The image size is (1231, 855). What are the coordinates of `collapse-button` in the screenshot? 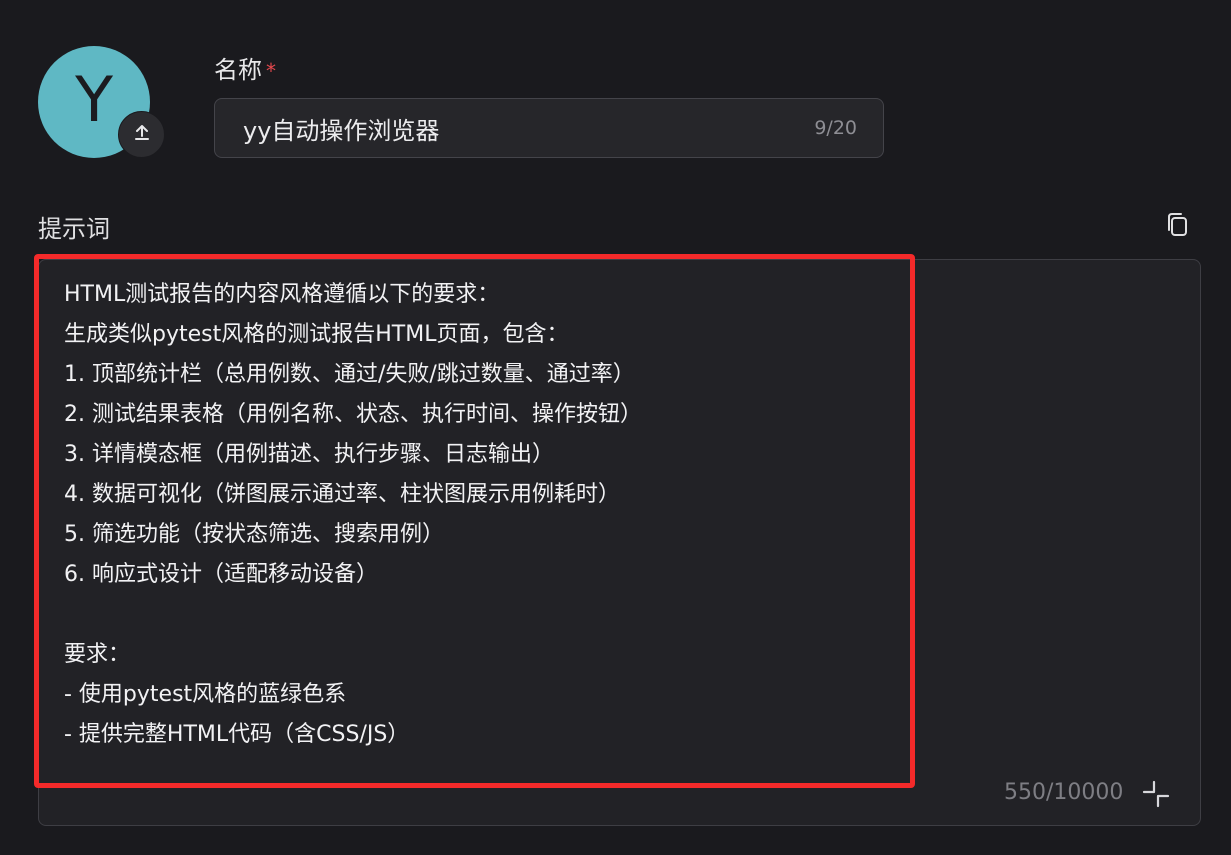 It's located at (1156, 794).